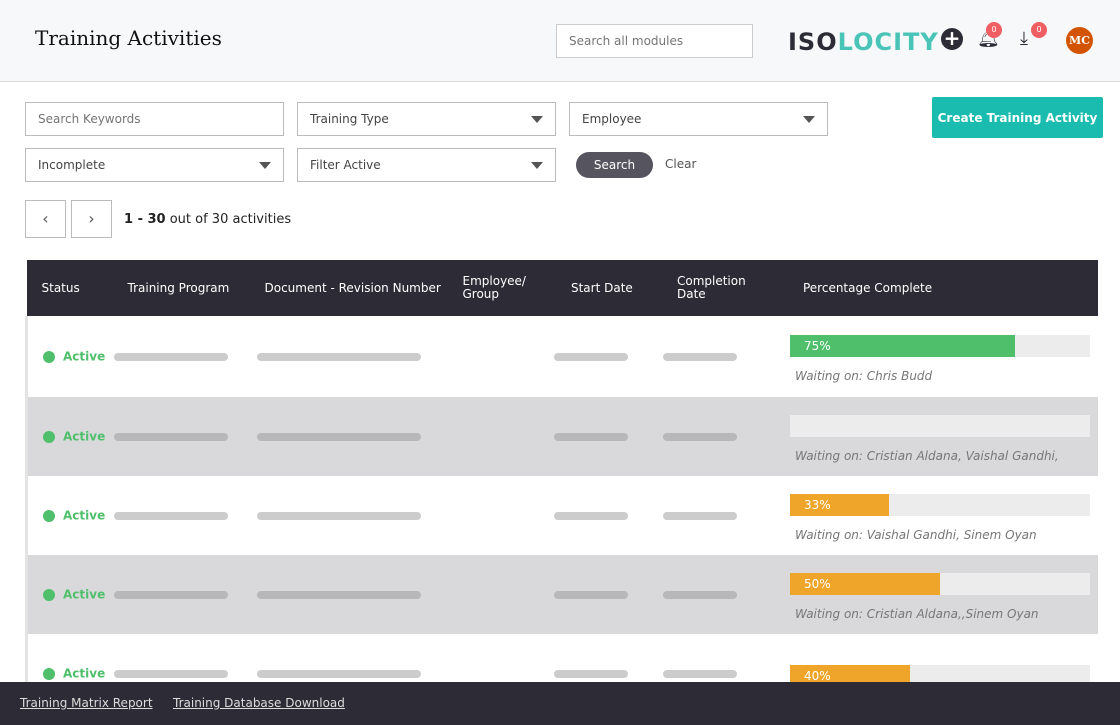 This screenshot has width=1120, height=725. I want to click on download-icon: ⤓ 0, so click(1033, 35).